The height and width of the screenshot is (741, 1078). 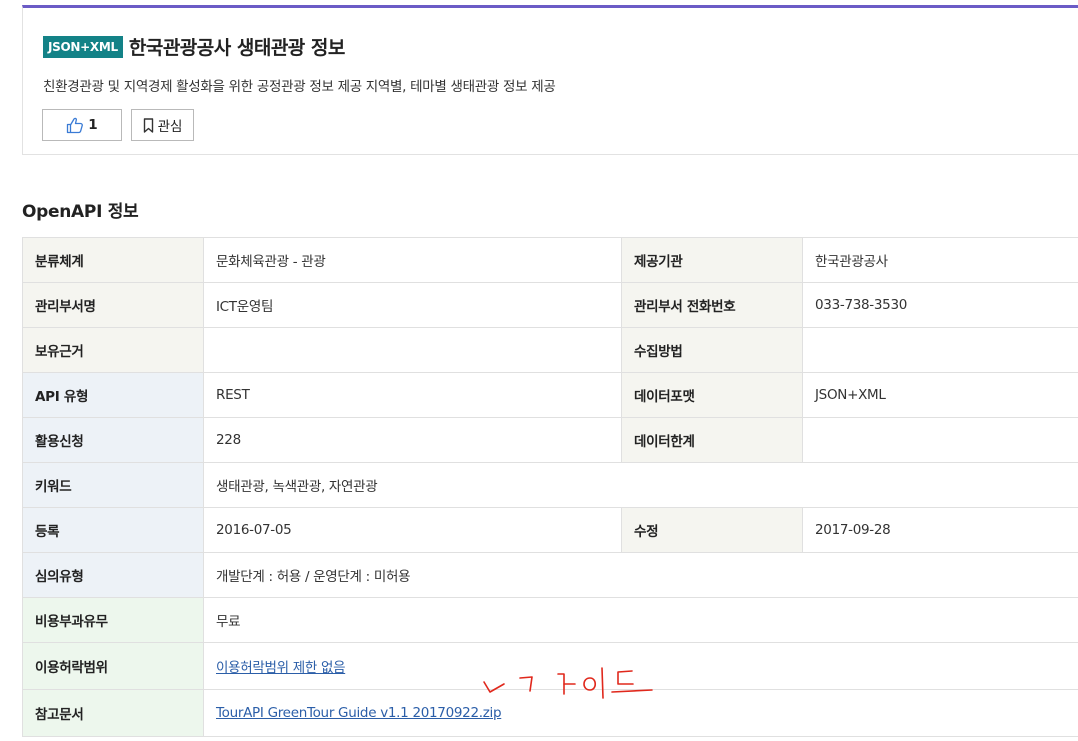 I want to click on row-value: 한국관광공사, so click(x=940, y=260).